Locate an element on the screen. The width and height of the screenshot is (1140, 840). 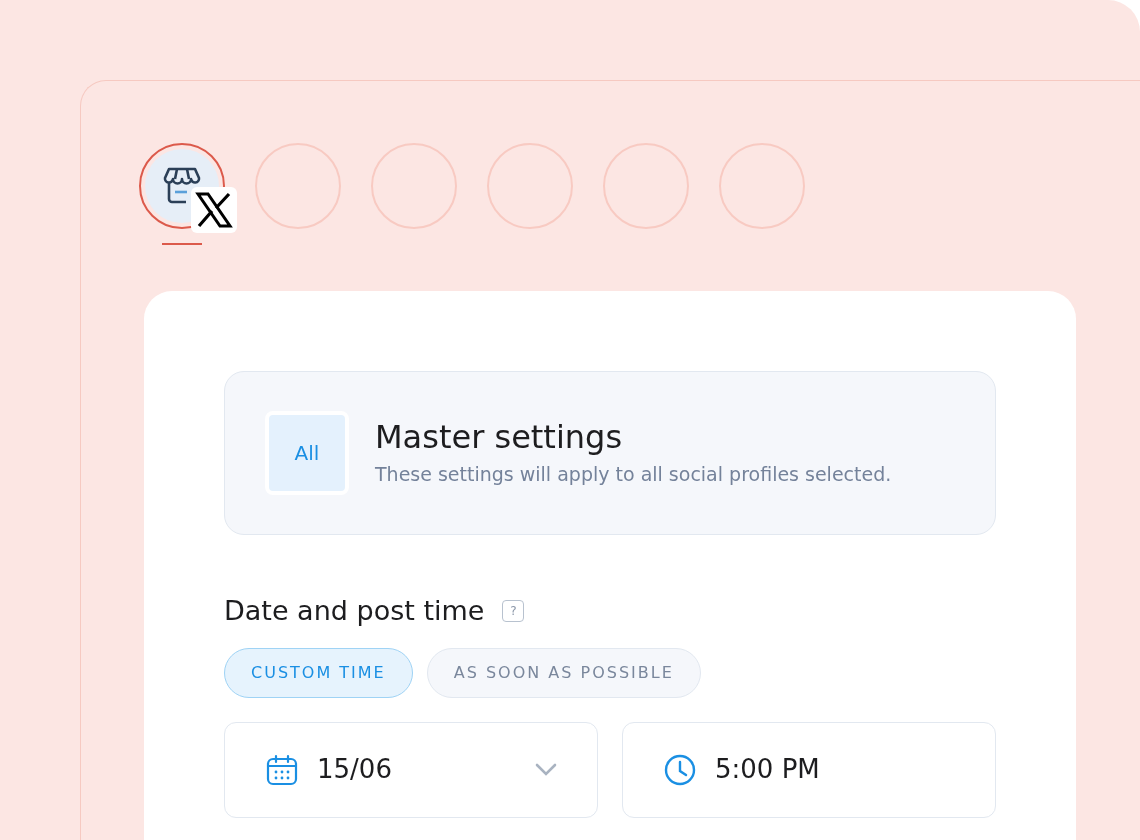
master-title: Master settings is located at coordinates (499, 436).